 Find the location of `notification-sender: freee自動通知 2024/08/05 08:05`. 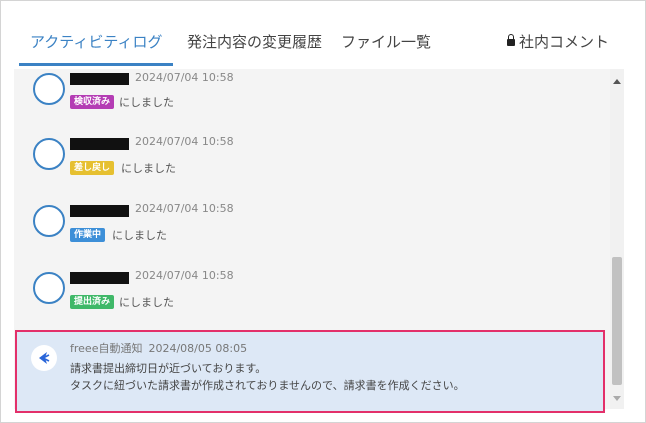

notification-sender: freee自動通知 2024/08/05 08:05 is located at coordinates (158, 348).